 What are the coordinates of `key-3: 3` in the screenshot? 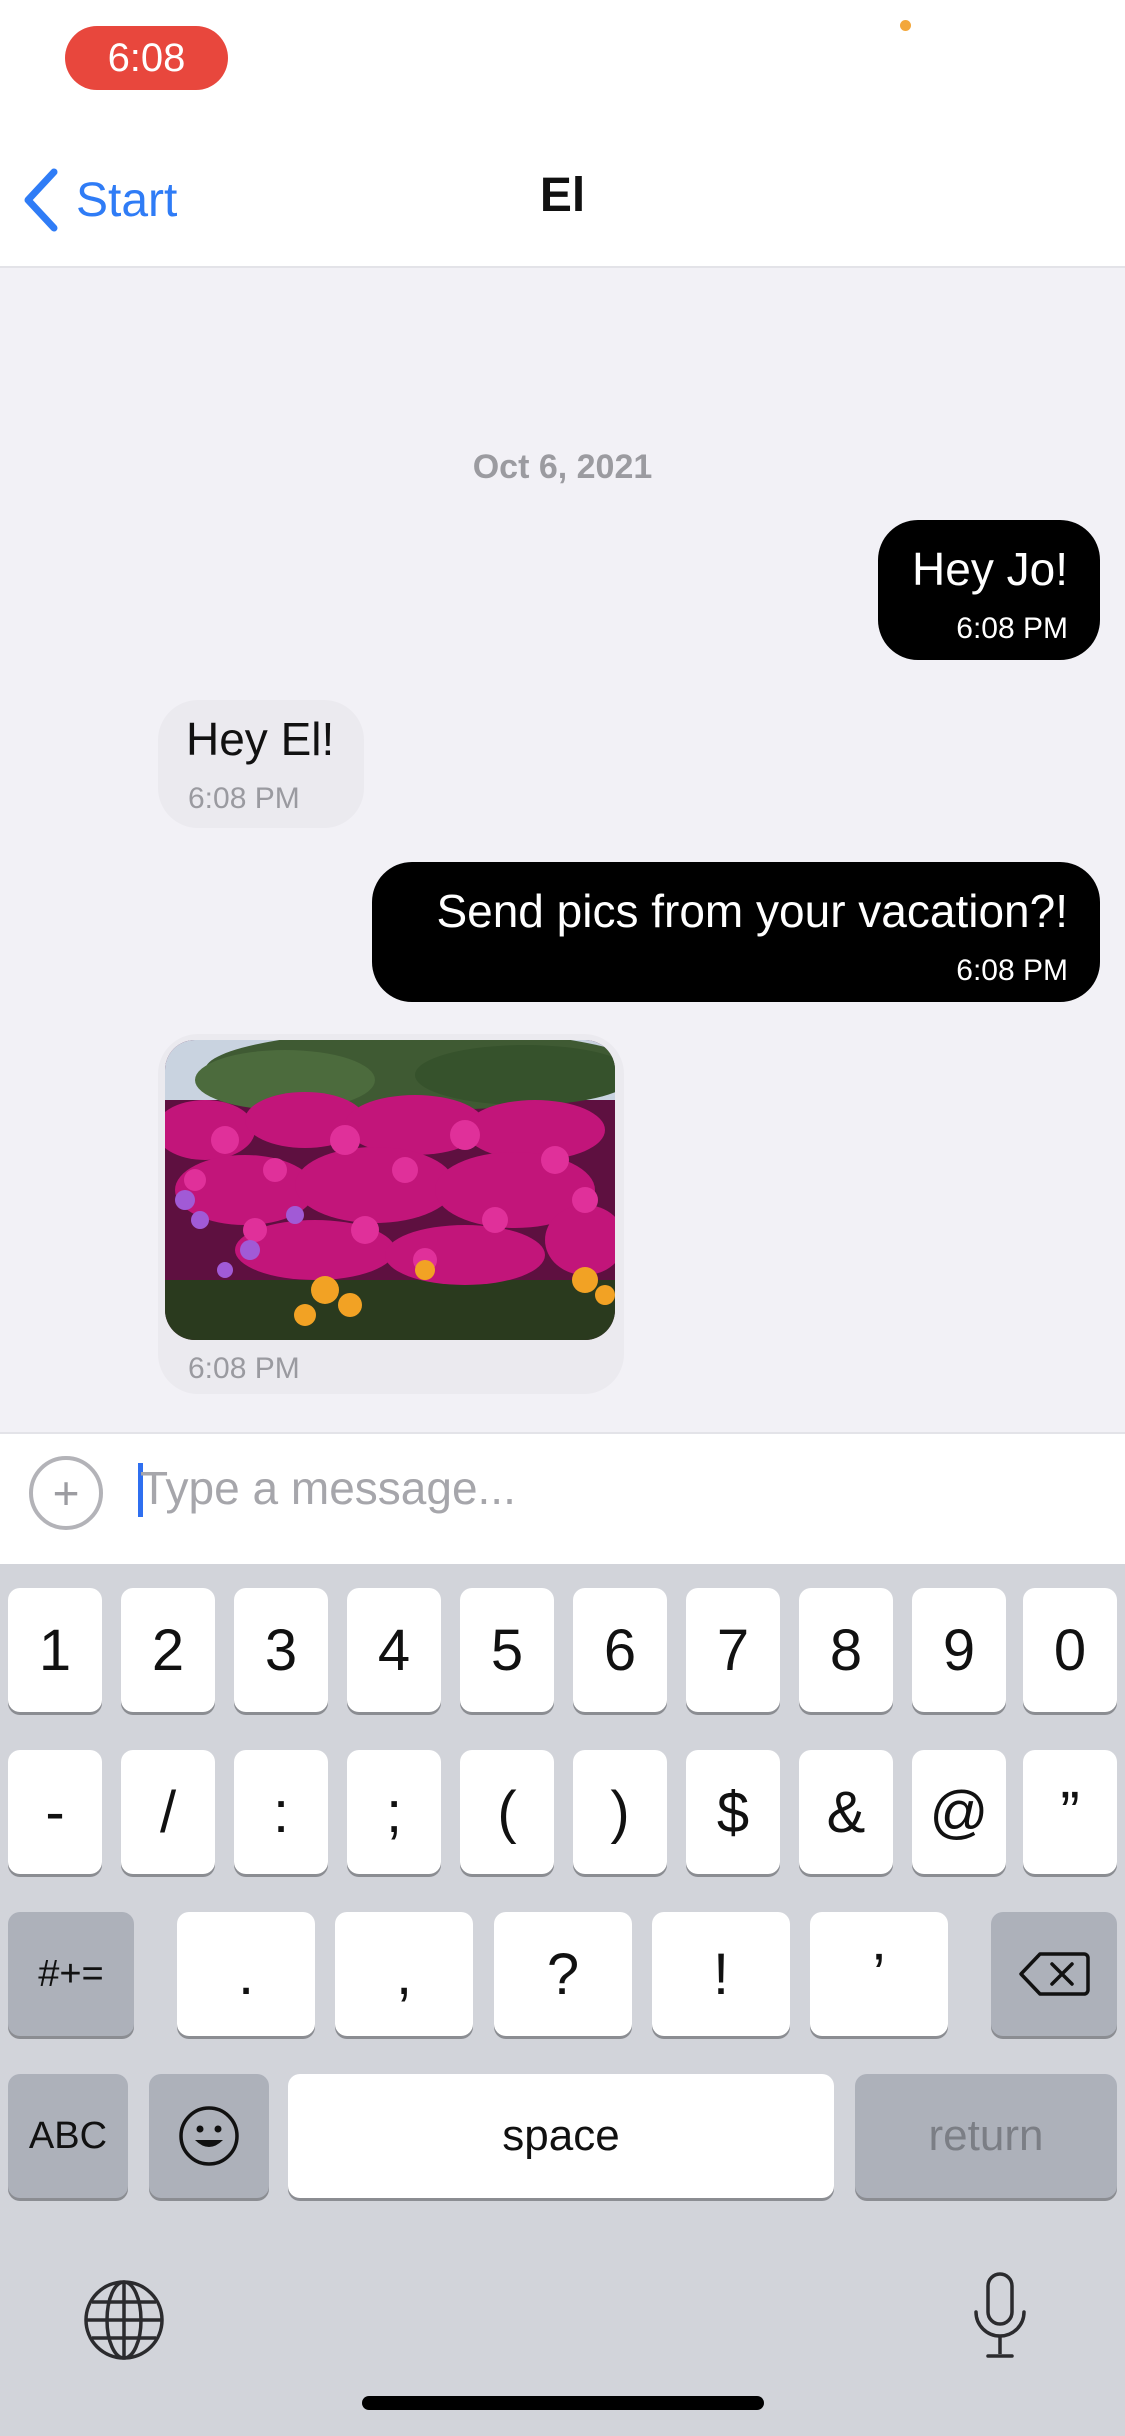 It's located at (281, 1650).